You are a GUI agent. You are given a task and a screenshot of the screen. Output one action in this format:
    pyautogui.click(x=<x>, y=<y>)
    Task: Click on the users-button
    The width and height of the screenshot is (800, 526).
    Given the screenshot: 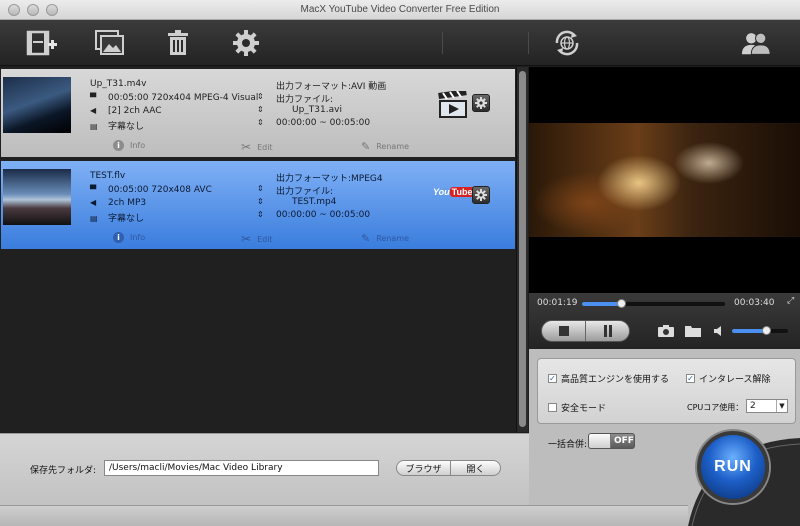 What is the action you would take?
    pyautogui.click(x=756, y=43)
    